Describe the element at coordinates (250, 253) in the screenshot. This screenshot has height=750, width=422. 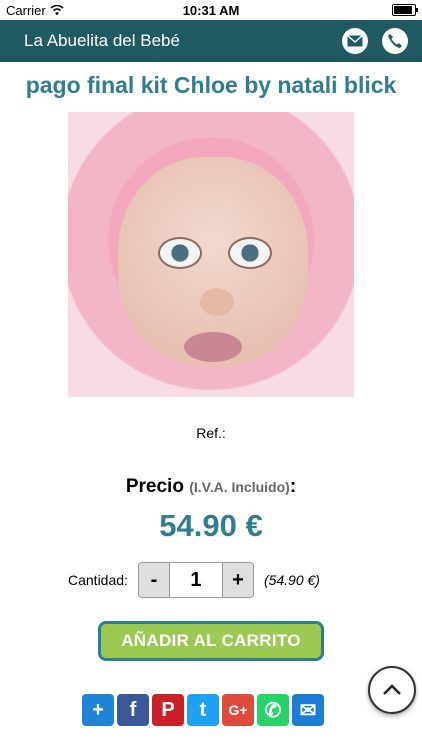
I see `doll-eye-right` at that location.